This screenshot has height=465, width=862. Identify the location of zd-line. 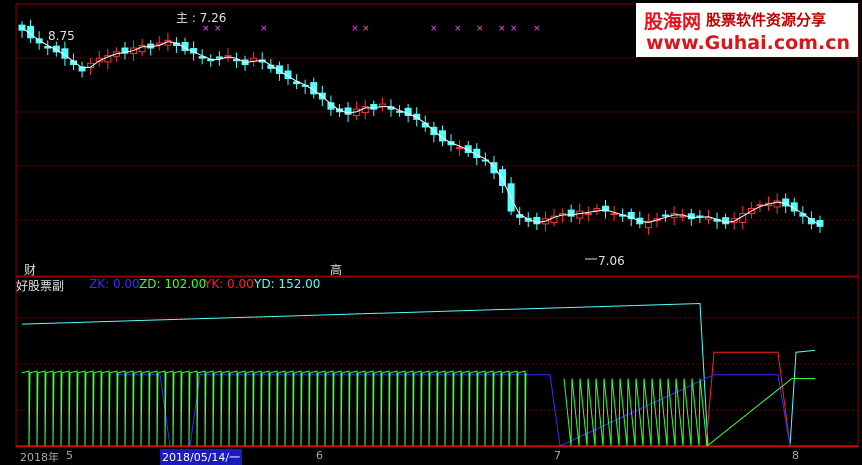
(274, 408).